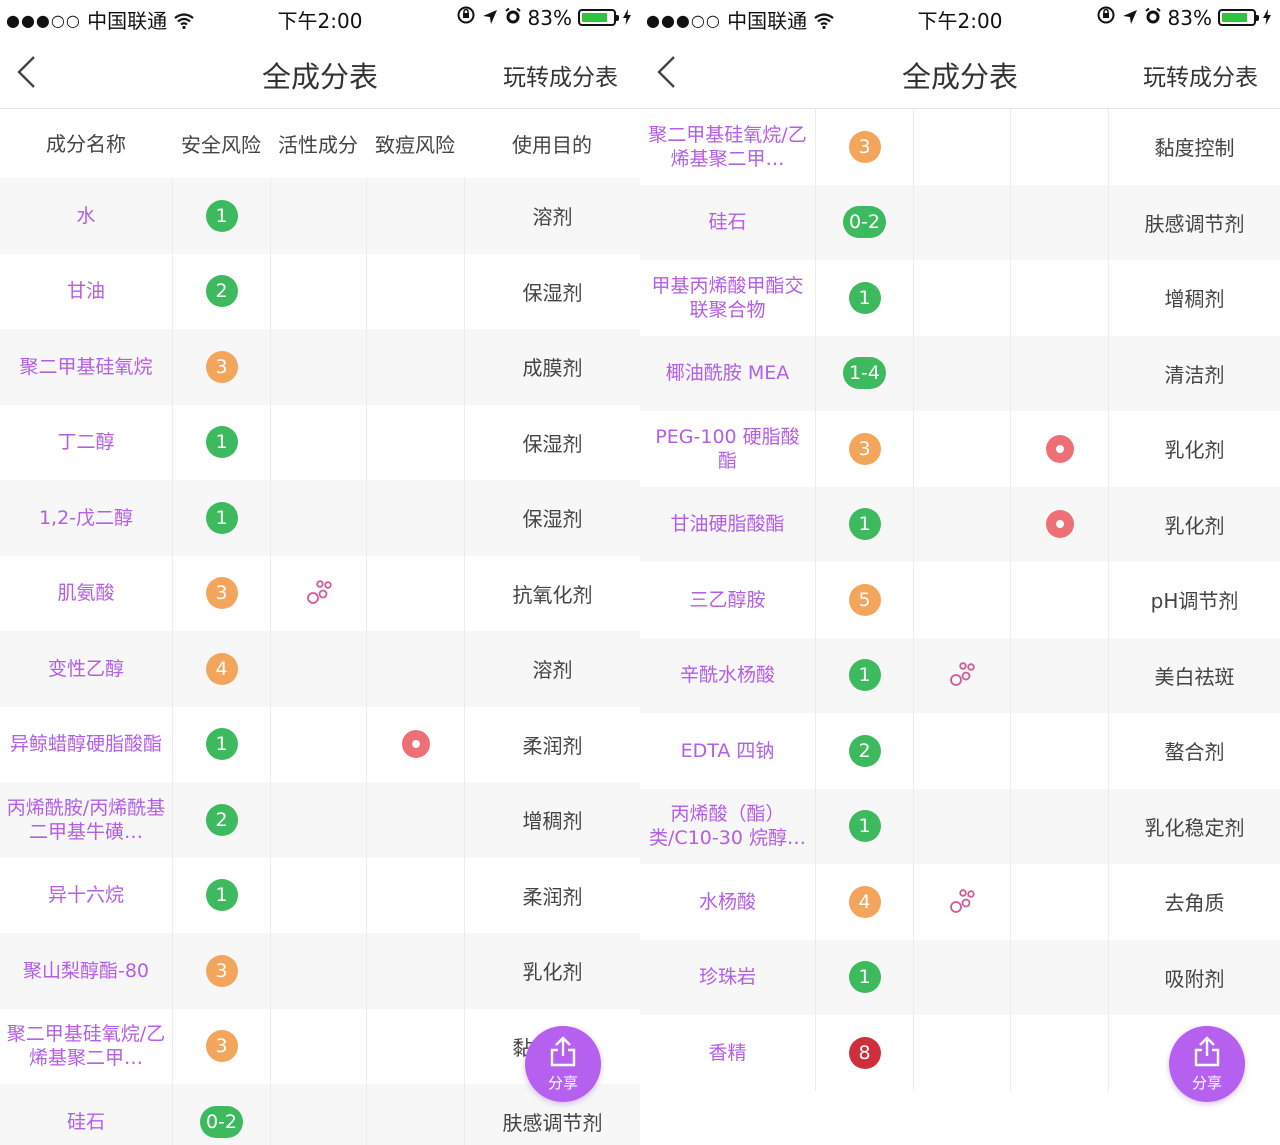 The width and height of the screenshot is (1280, 1145). I want to click on table-row: 甘油硬脂酸酯 1 乳化剂, so click(960, 524).